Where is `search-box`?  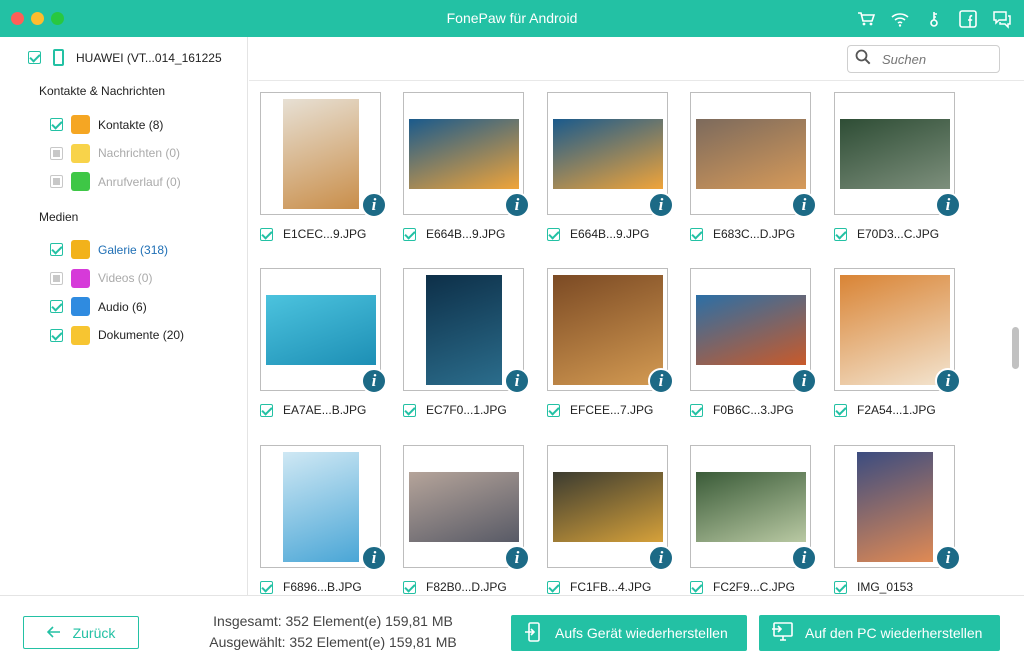
search-box is located at coordinates (923, 59).